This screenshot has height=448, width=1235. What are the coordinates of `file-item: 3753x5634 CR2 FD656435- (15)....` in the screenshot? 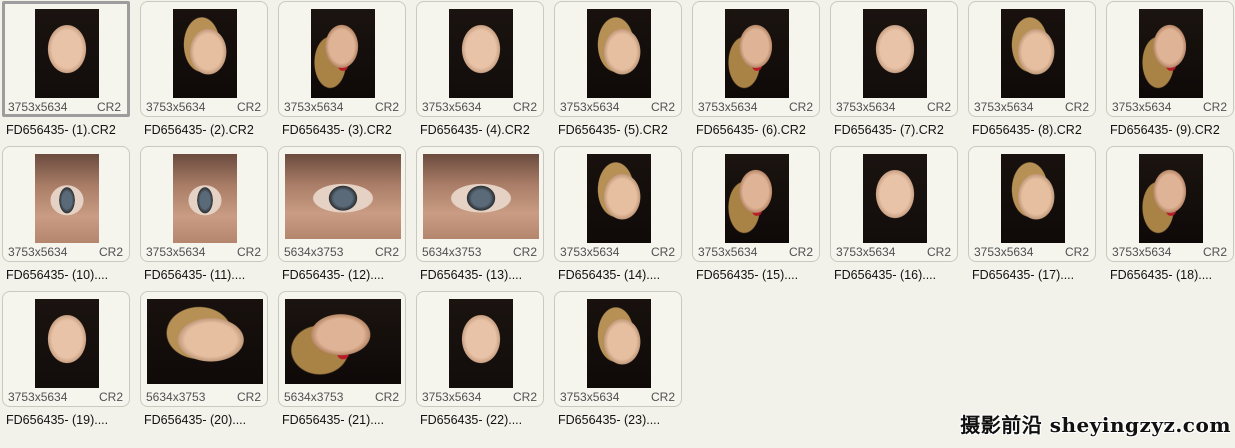 It's located at (761, 218).